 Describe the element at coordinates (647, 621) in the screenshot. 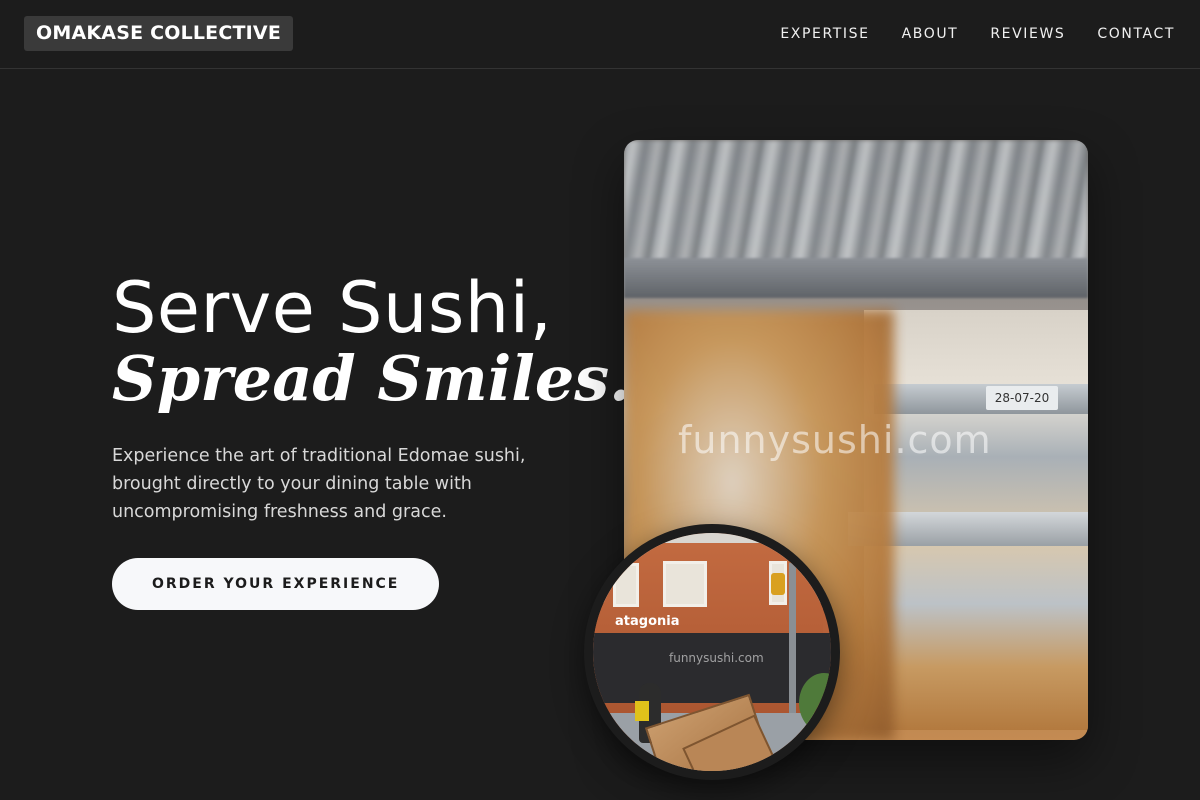

I see `circle-photo-store-sign: atagonia` at that location.